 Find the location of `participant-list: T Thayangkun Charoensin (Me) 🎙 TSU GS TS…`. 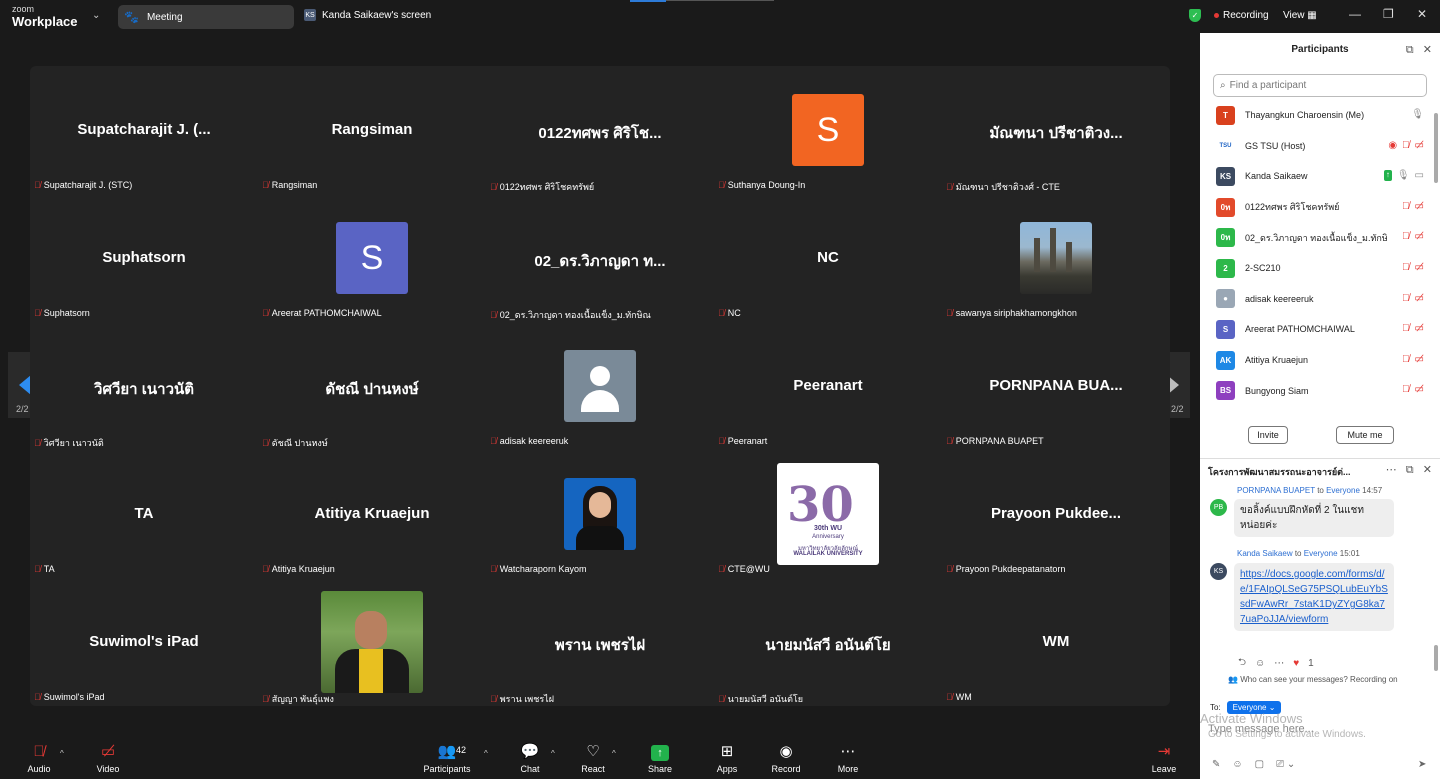

participant-list: T Thayangkun Charoensin (Me) 🎙 TSU GS TS… is located at coordinates (1317, 255).